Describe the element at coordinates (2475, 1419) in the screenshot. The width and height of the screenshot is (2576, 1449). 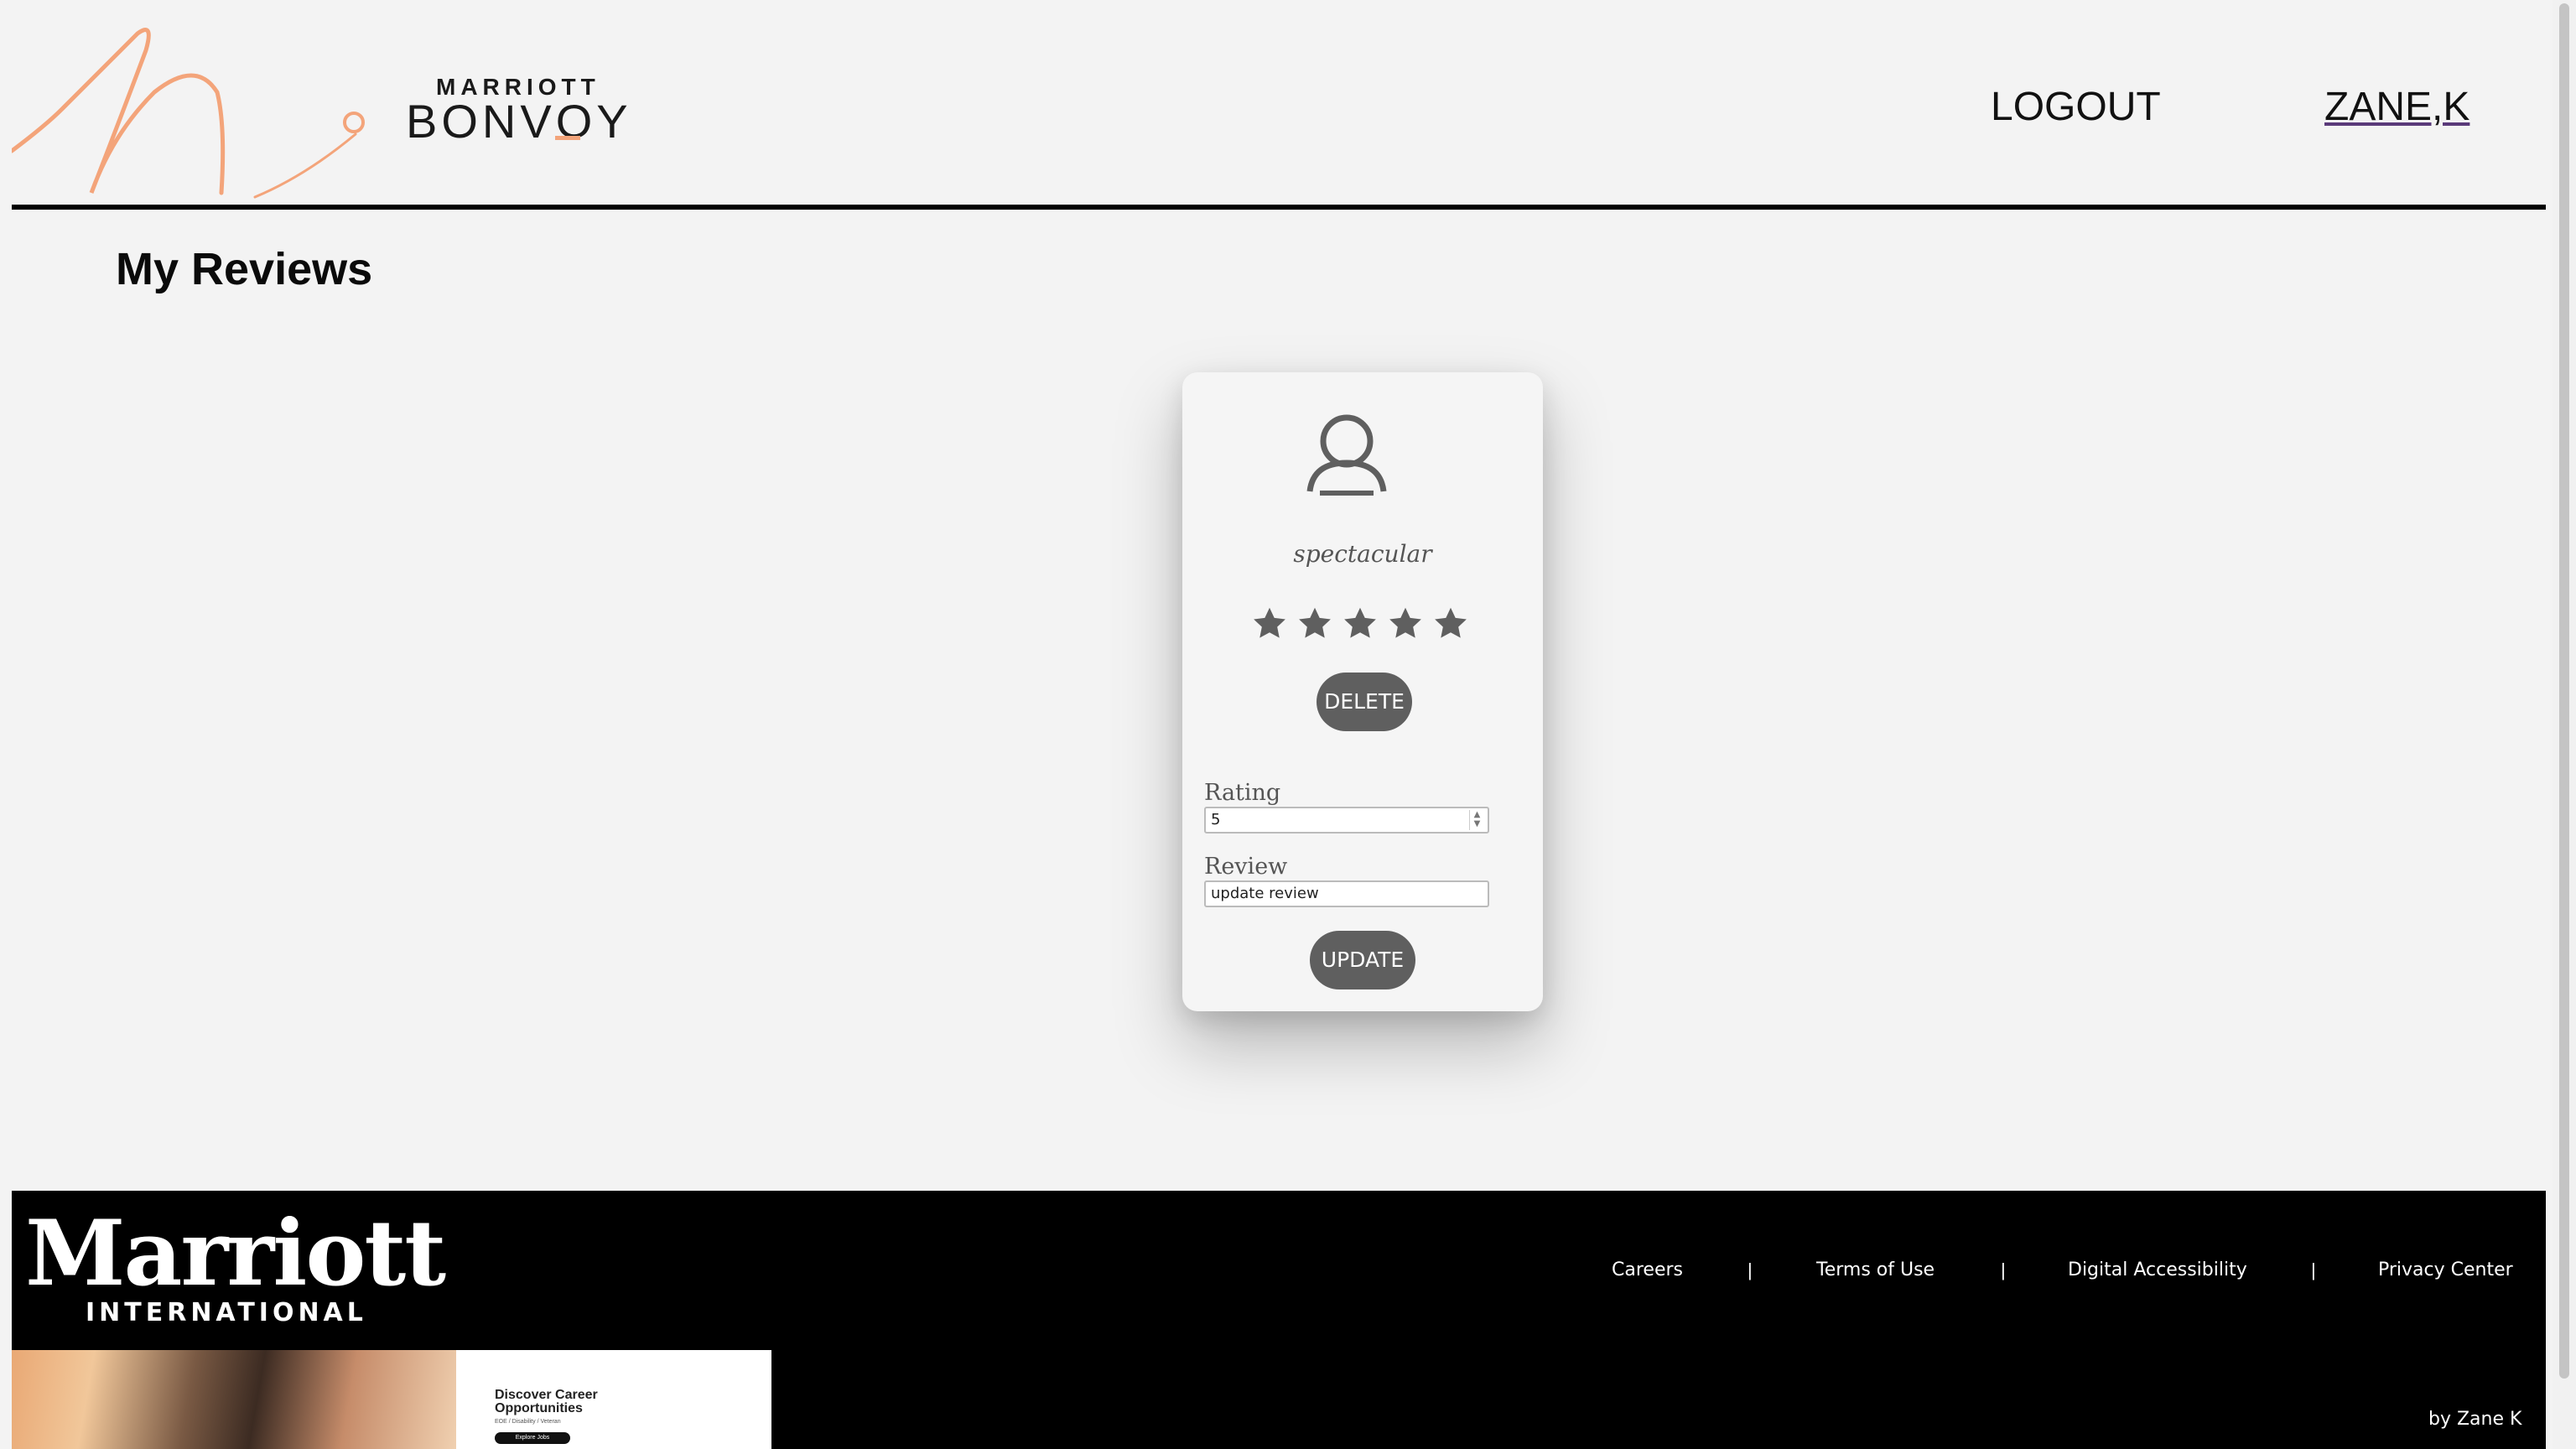
I see `byline: by Zane K` at that location.